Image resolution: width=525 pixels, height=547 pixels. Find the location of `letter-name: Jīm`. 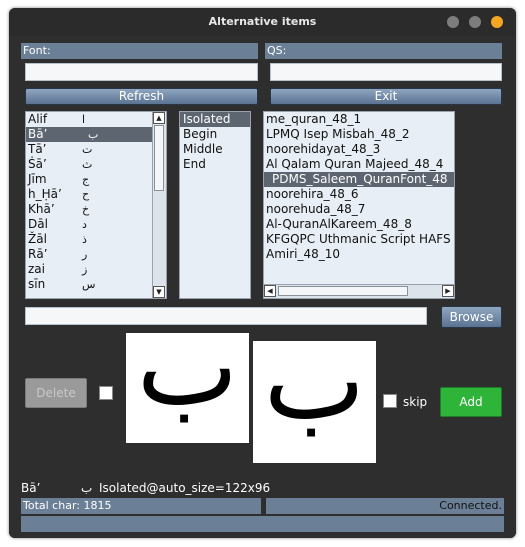

letter-name: Jīm is located at coordinates (37, 179).